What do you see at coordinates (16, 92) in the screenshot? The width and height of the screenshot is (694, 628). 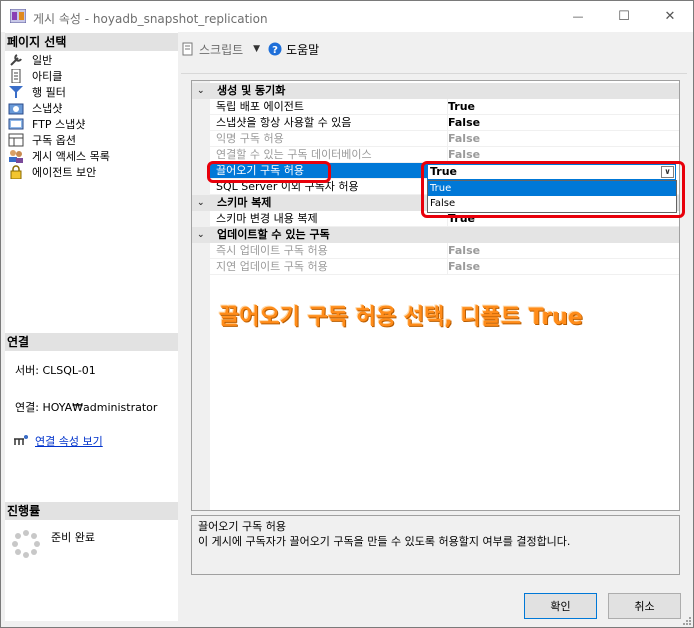 I see `filter-icon` at bounding box center [16, 92].